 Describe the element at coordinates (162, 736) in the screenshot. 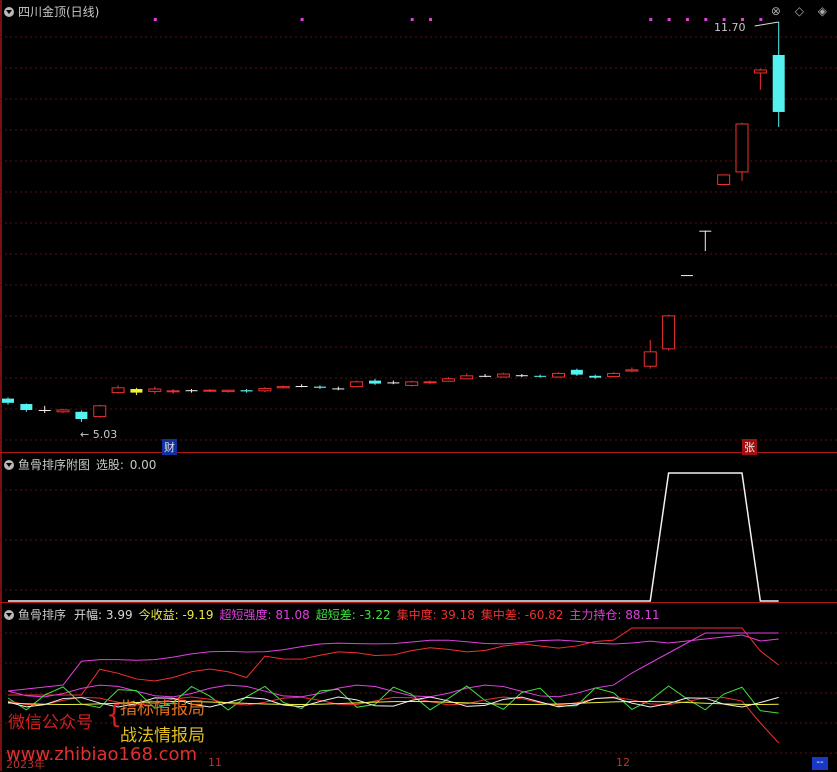

I see `watermark-line-c: 战法情报局` at that location.